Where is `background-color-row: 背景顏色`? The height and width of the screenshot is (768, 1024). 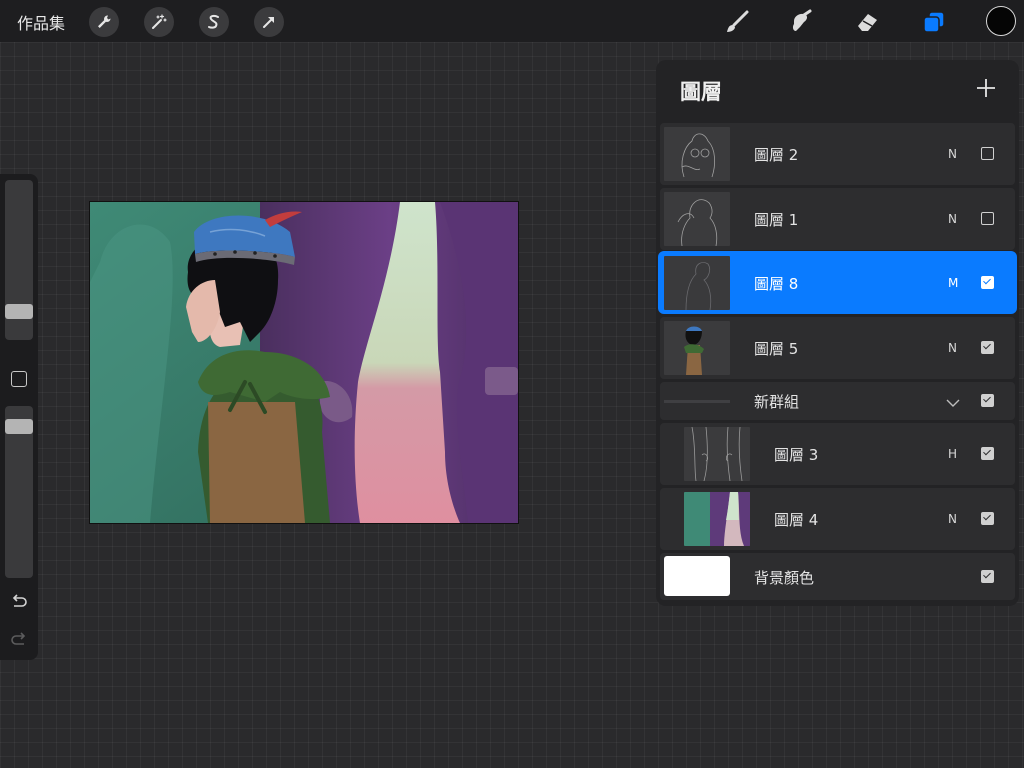 background-color-row: 背景顏色 is located at coordinates (837, 576).